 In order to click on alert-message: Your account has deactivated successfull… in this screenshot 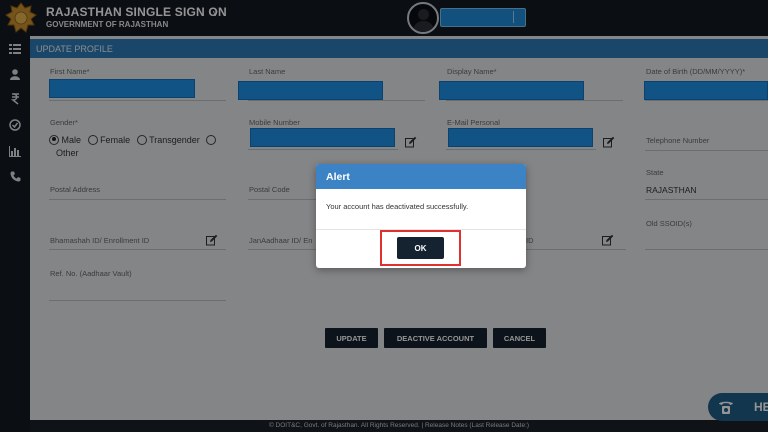, I will do `click(397, 206)`.